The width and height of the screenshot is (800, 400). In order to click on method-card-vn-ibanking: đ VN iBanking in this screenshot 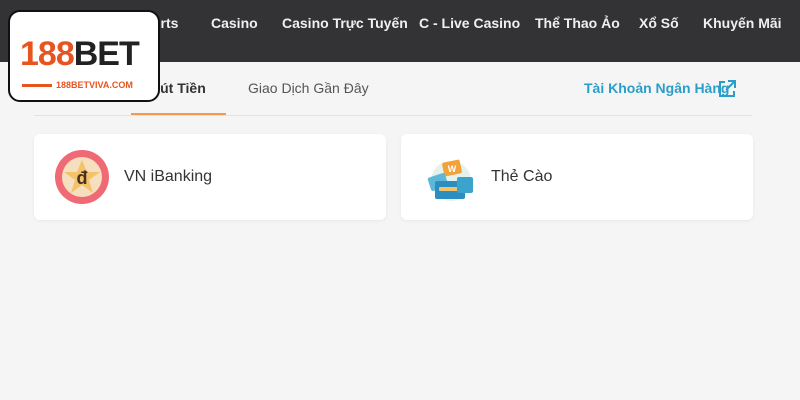, I will do `click(210, 177)`.